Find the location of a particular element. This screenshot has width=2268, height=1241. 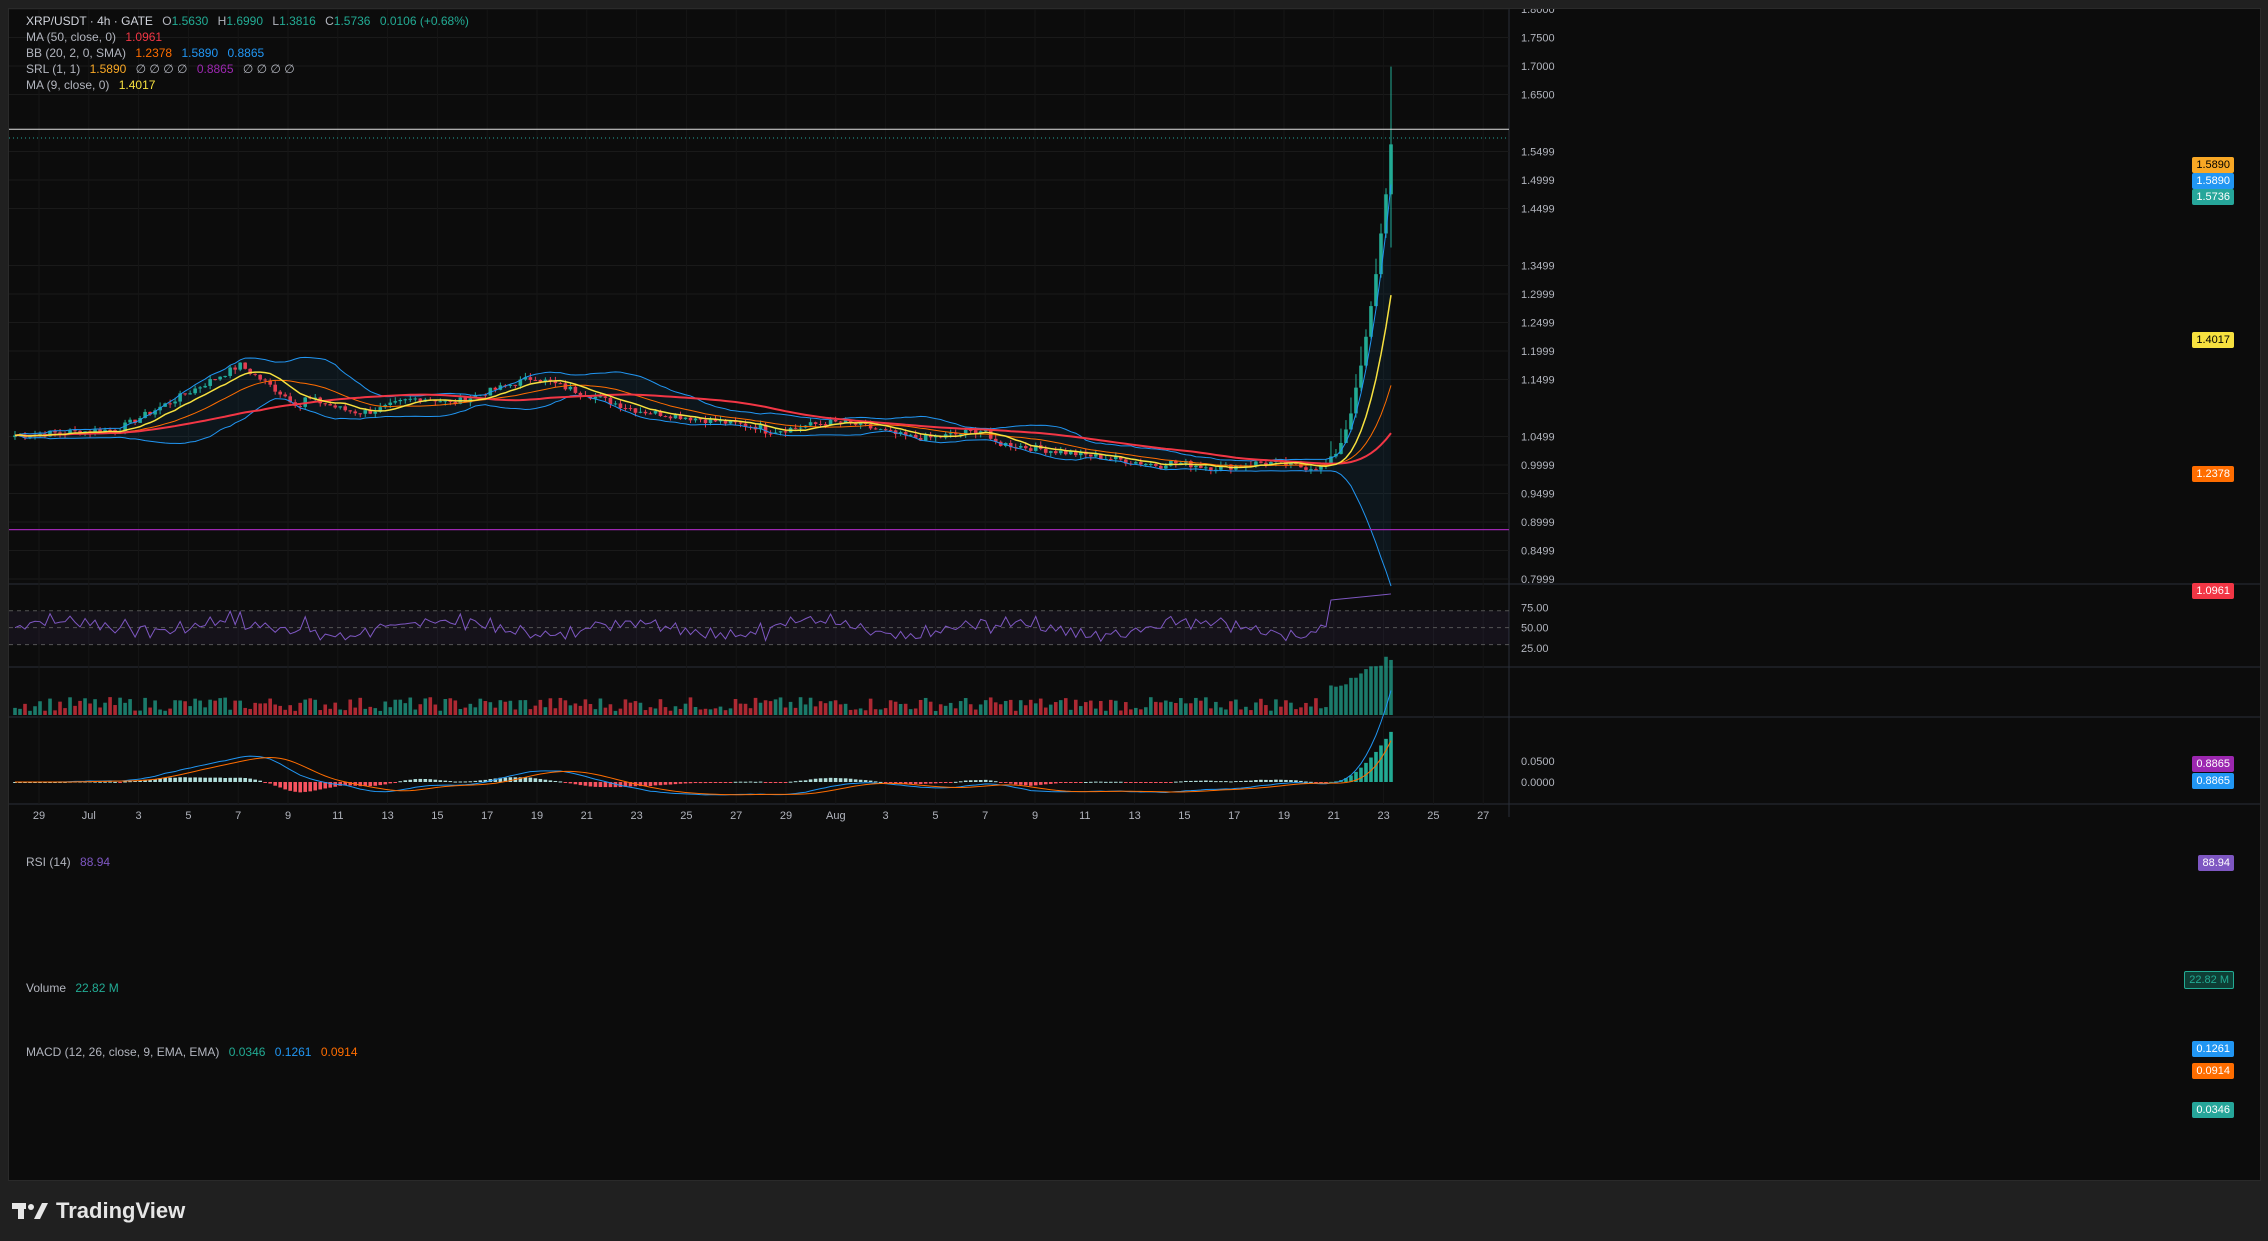

price-axis-tick-9: 1.2499 is located at coordinates (1538, 324).